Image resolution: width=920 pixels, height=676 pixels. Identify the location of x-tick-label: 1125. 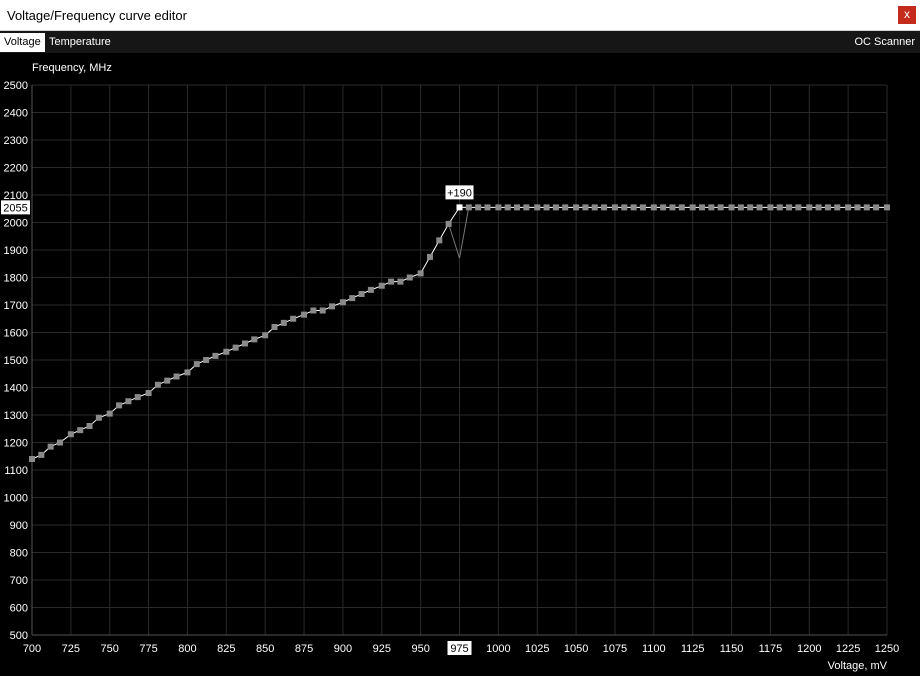
(693, 649).